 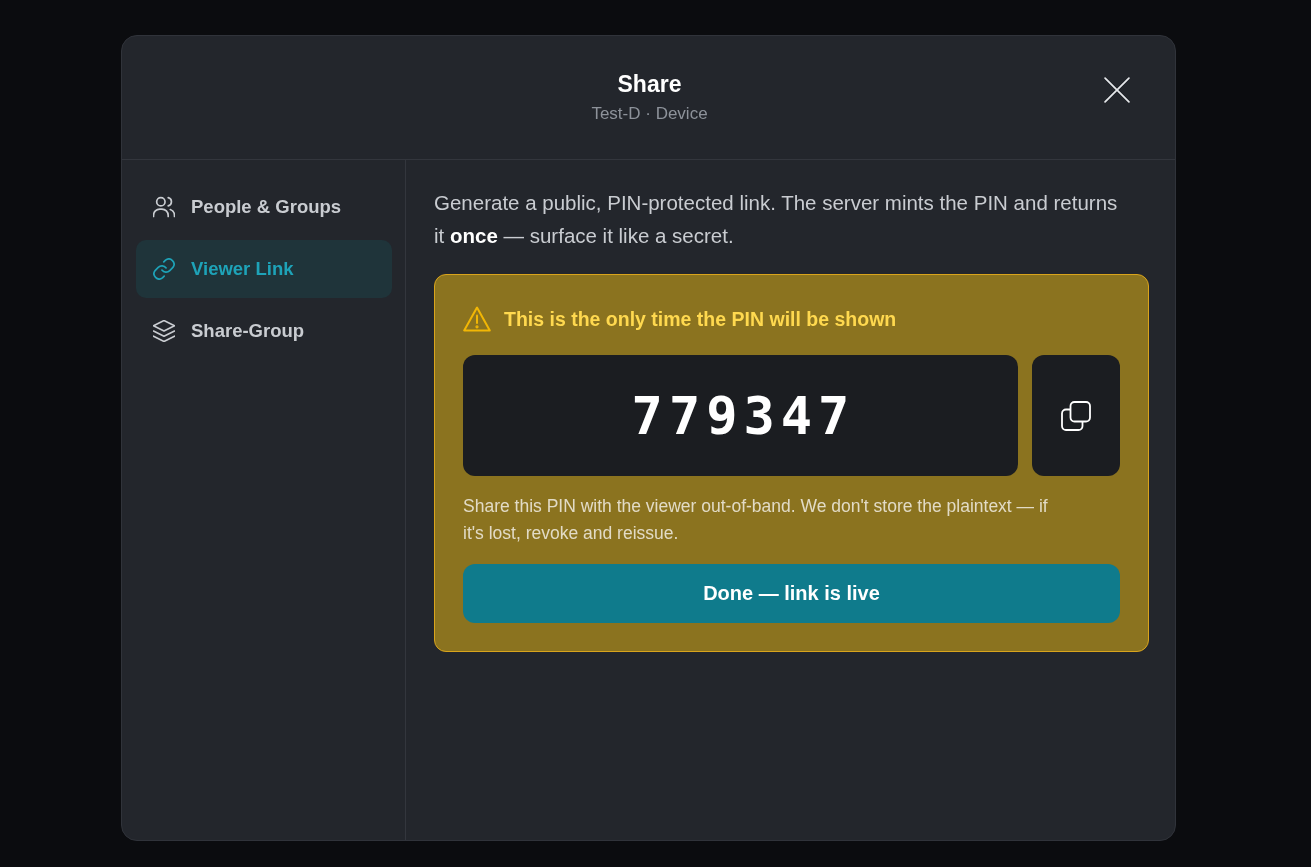 I want to click on close-icon, so click(x=1117, y=90).